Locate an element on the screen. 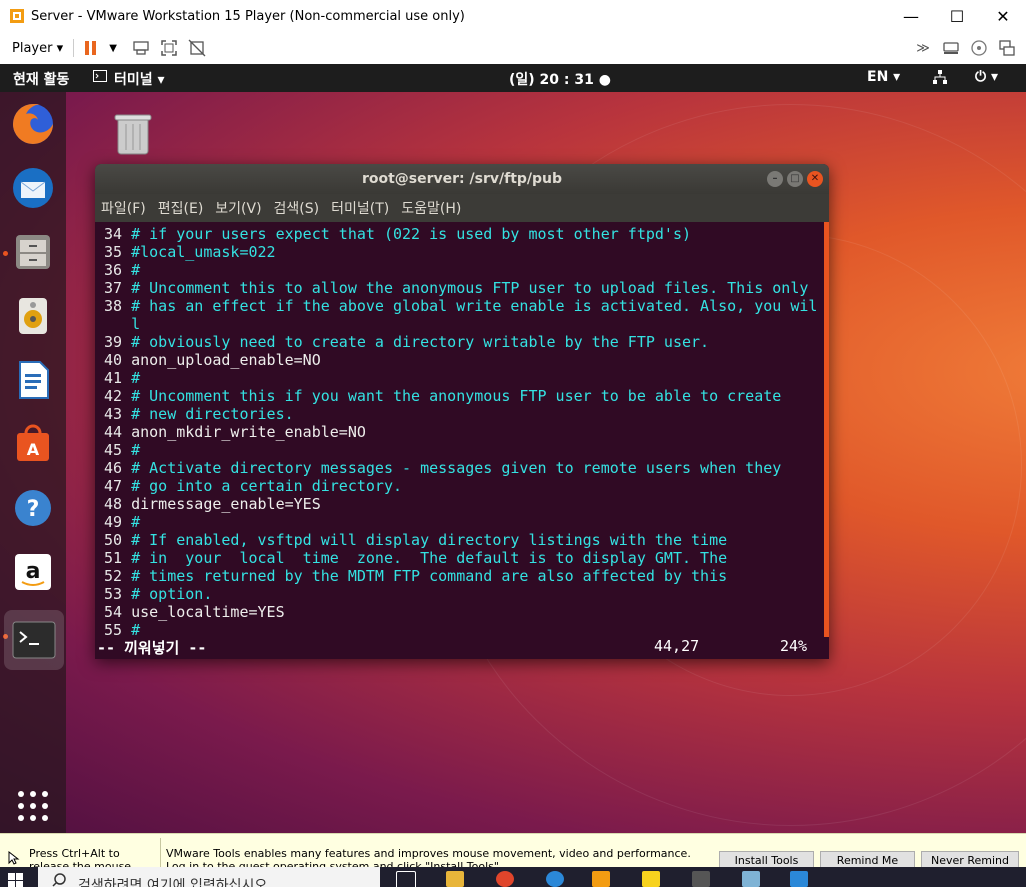 This screenshot has height=887, width=1026. line-text: anon_upload_enable=NO is located at coordinates (226, 360).